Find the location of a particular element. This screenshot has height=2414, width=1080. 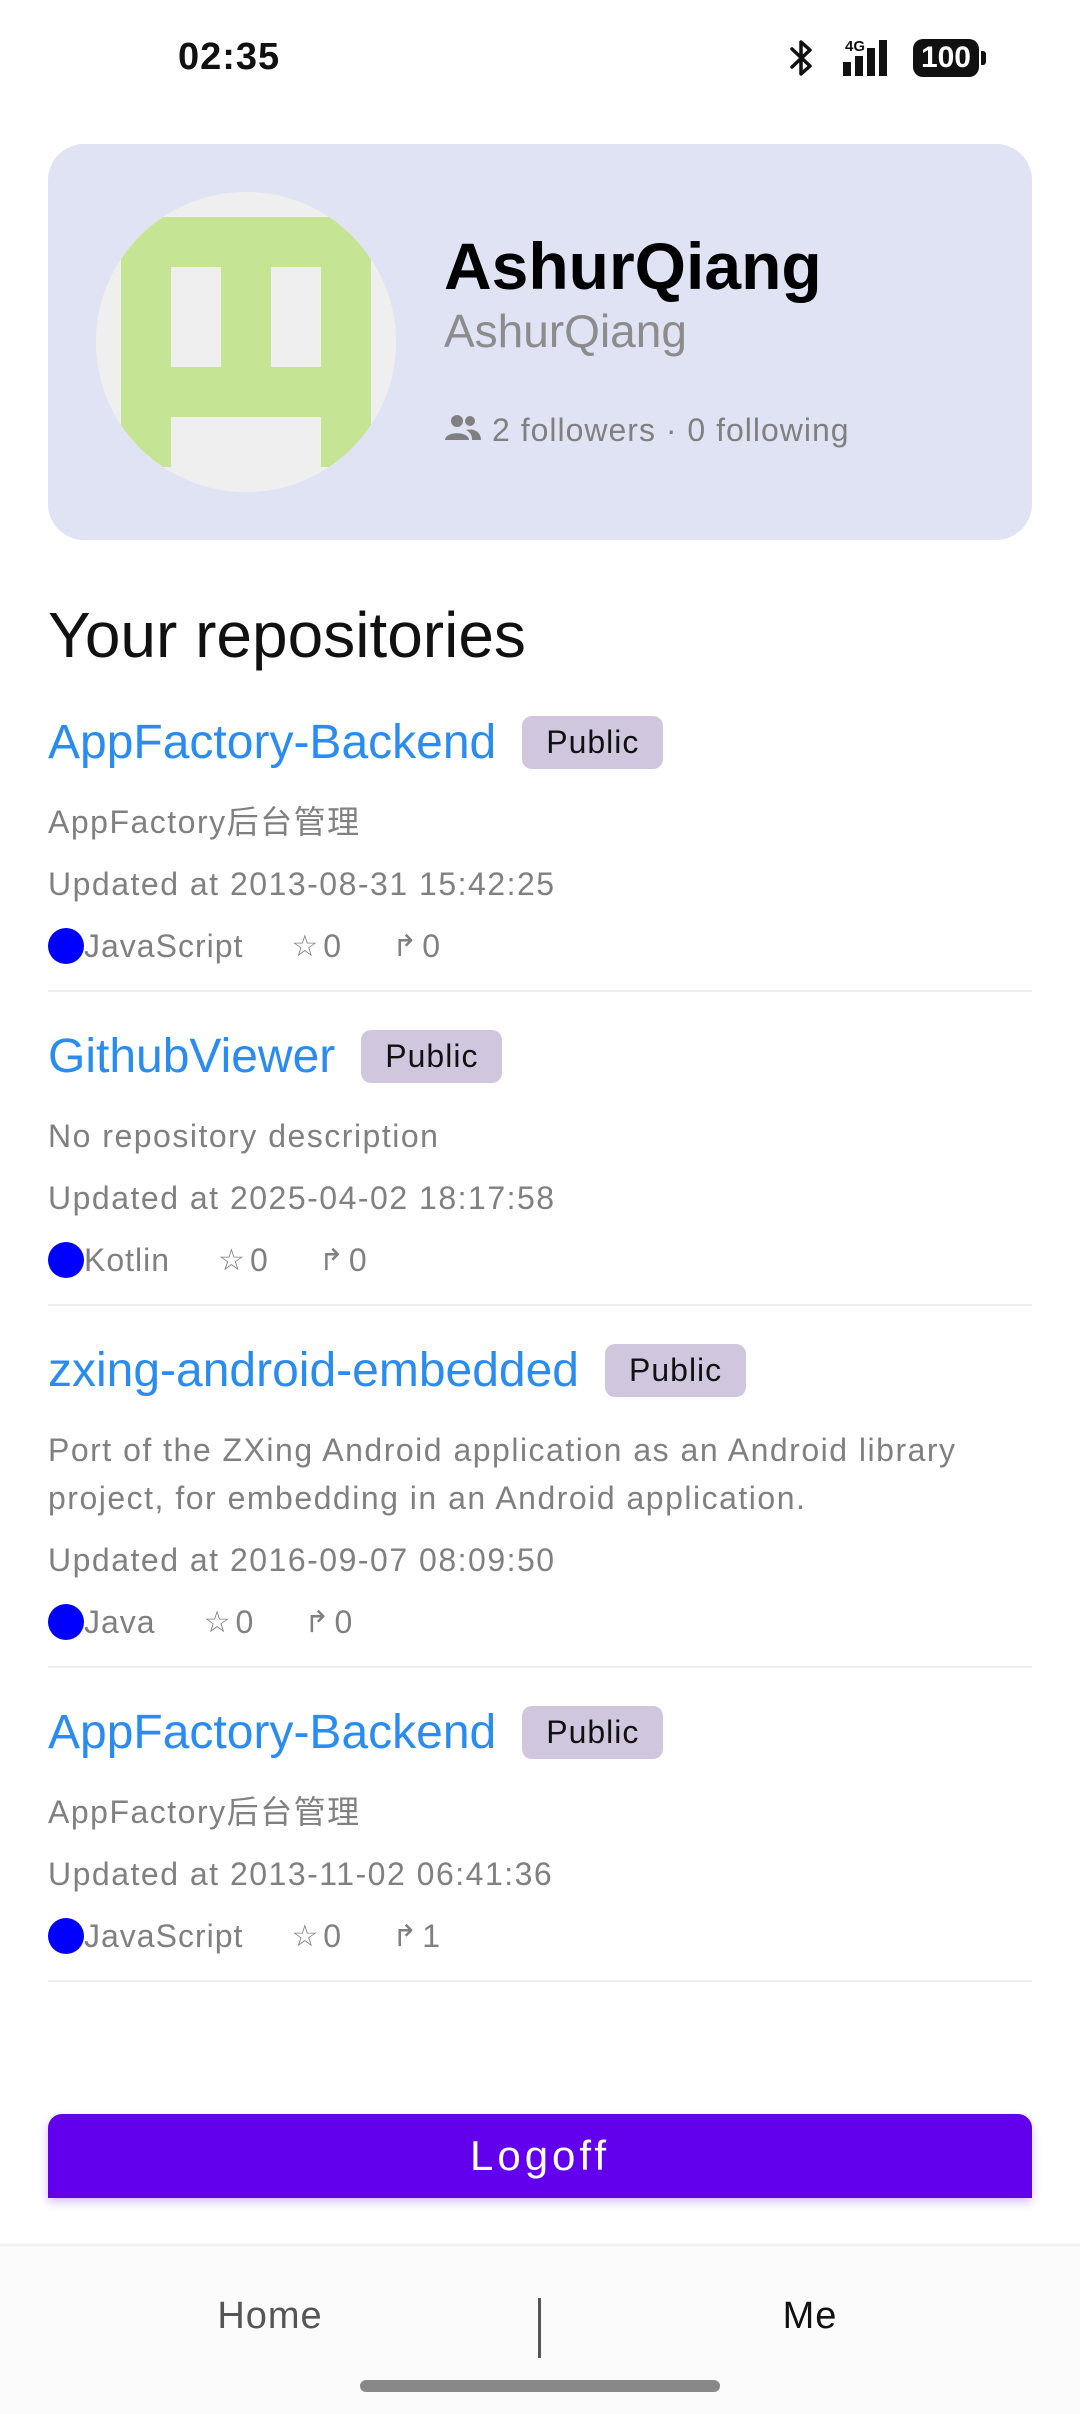

logoff-button: Logoff is located at coordinates (540, 2156).